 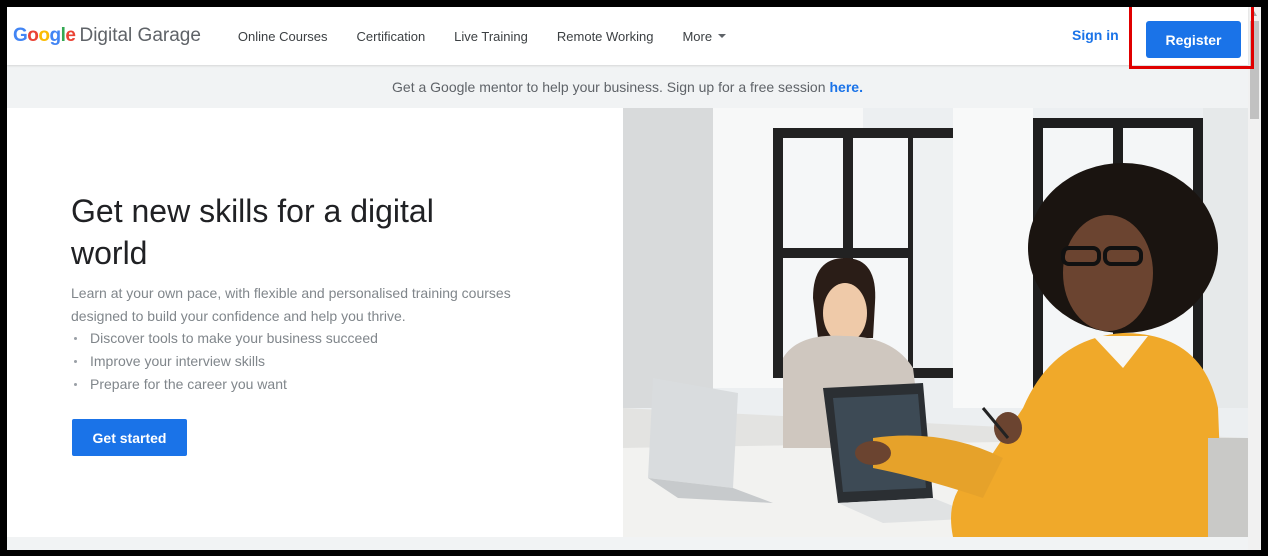 I want to click on register-button: Register, so click(x=1193, y=39).